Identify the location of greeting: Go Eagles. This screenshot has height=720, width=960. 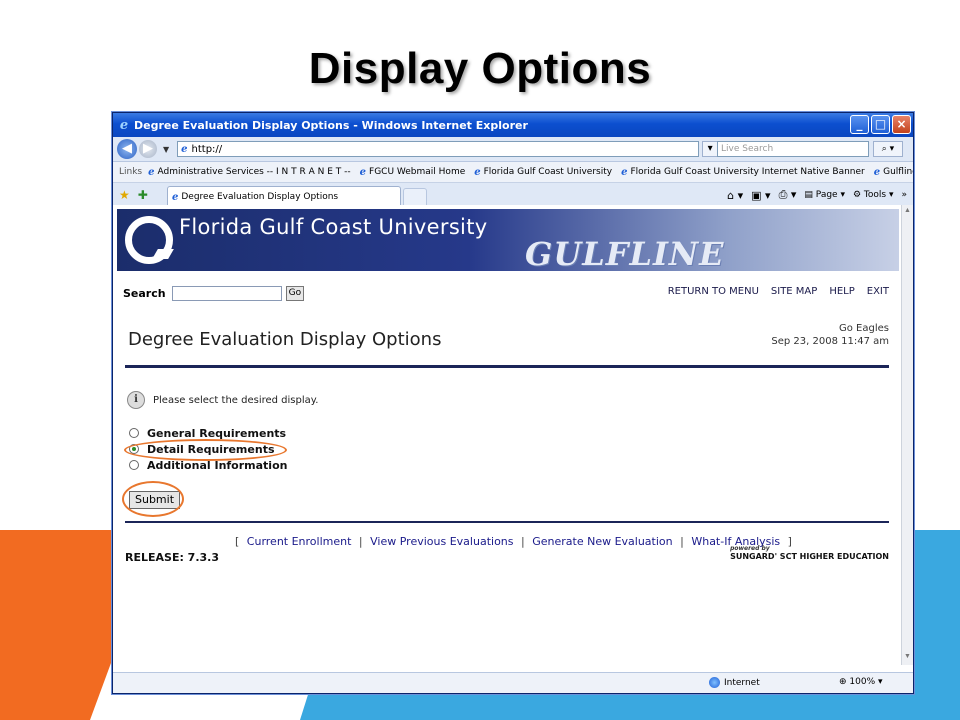
(864, 328).